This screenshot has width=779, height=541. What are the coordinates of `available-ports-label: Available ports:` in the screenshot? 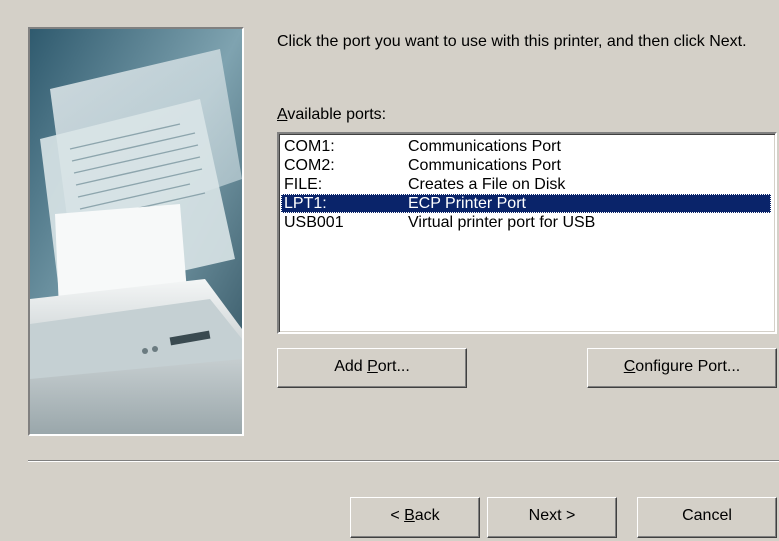 It's located at (332, 114).